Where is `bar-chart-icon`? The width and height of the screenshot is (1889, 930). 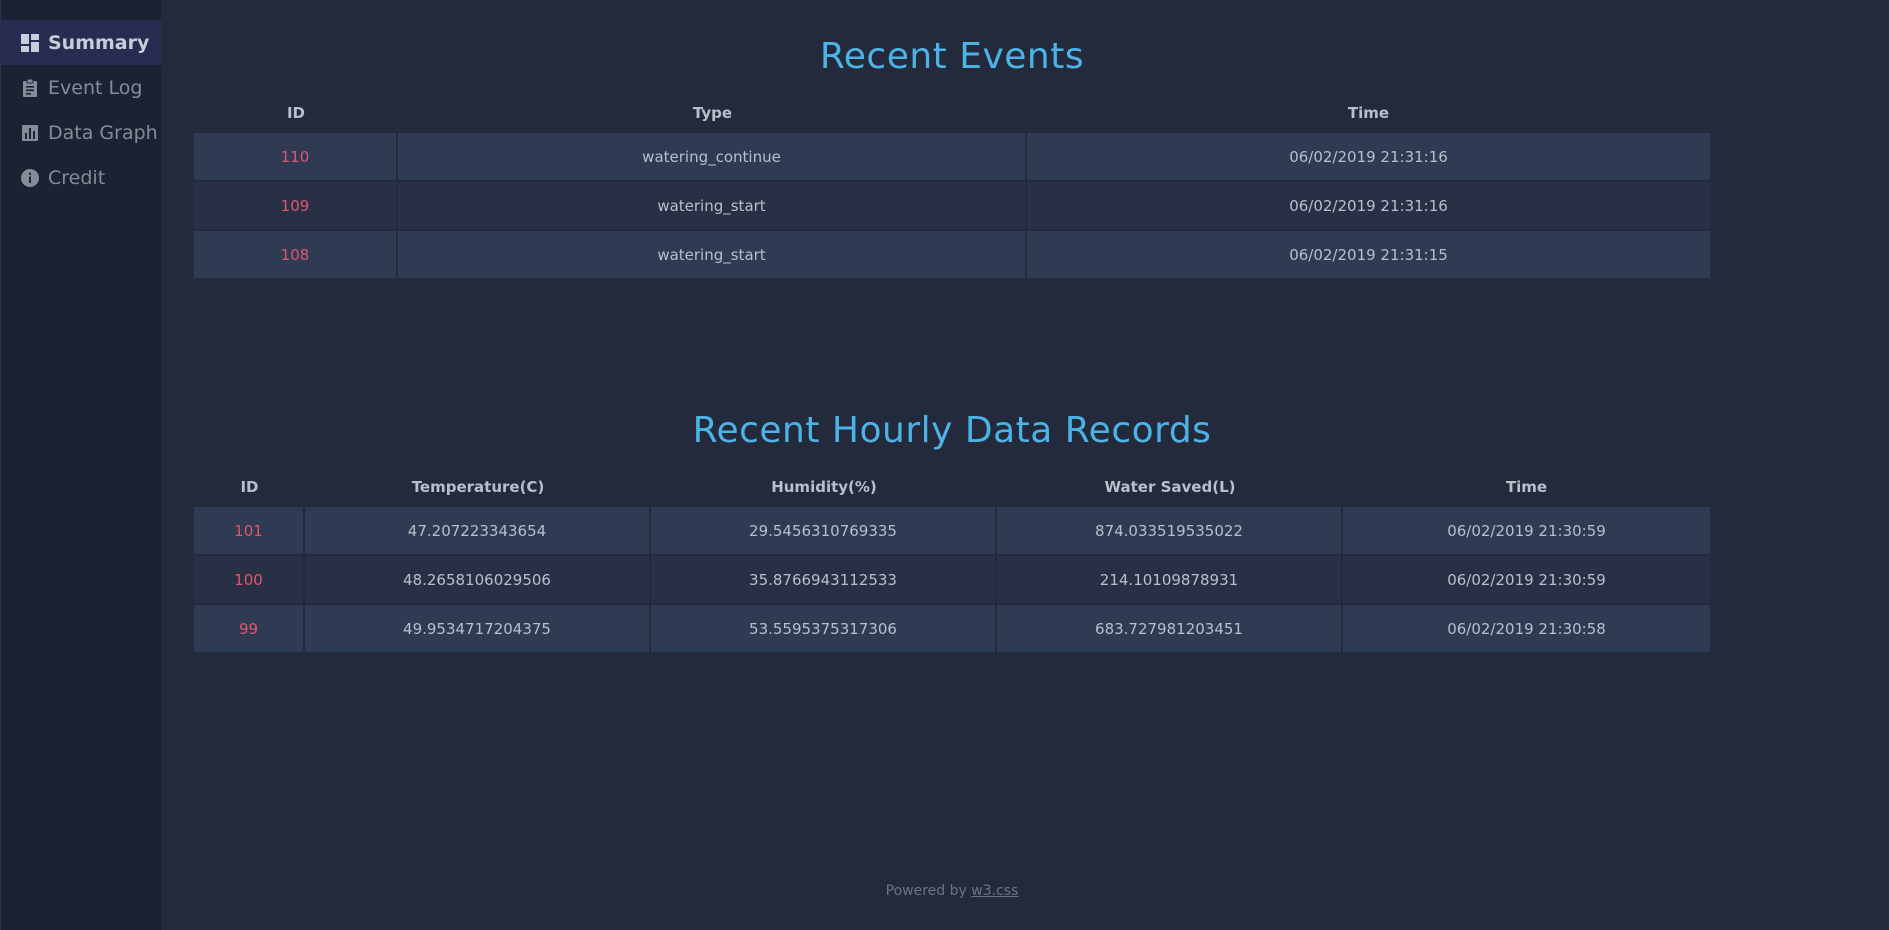
bar-chart-icon is located at coordinates (30, 133).